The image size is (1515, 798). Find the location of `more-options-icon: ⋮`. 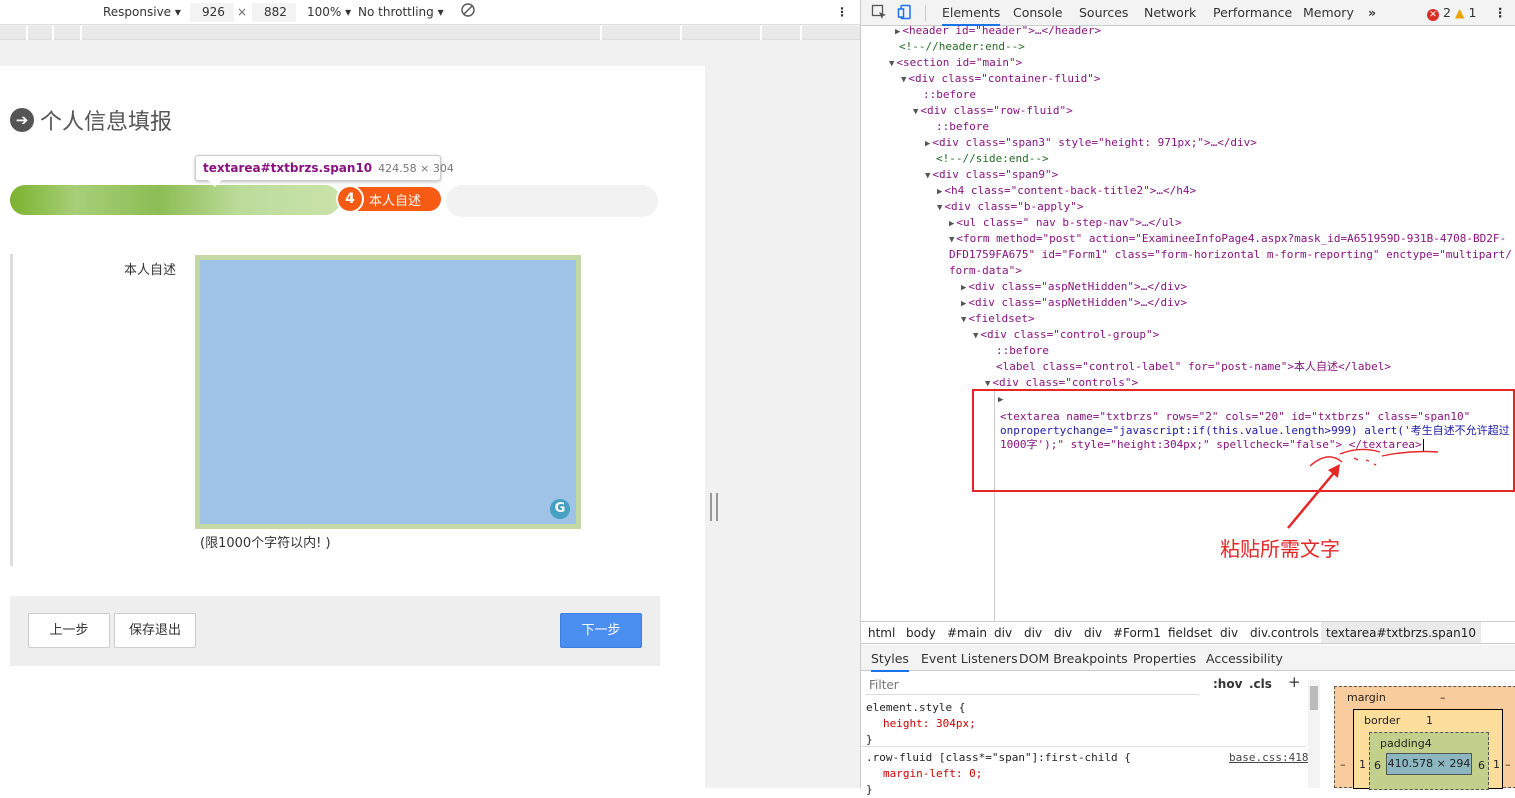

more-options-icon: ⋮ is located at coordinates (842, 12).